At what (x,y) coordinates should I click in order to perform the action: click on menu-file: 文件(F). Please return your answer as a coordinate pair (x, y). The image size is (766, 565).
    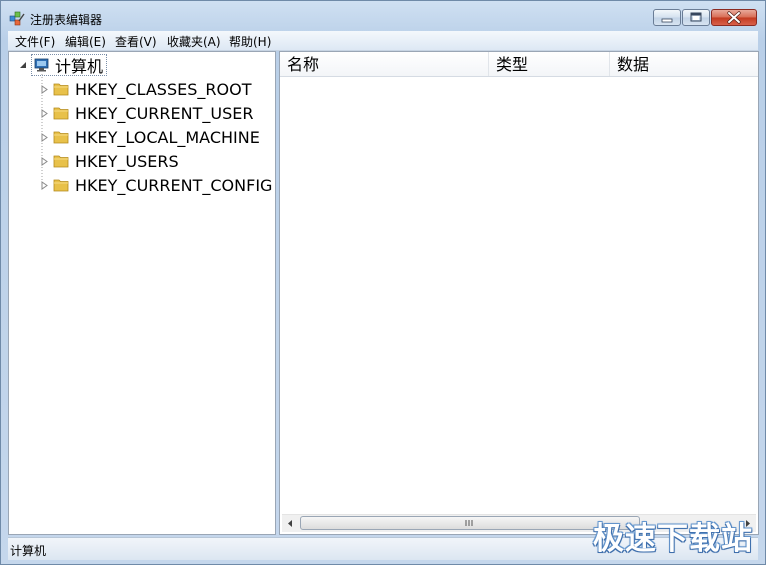
    Looking at the image, I should click on (35, 41).